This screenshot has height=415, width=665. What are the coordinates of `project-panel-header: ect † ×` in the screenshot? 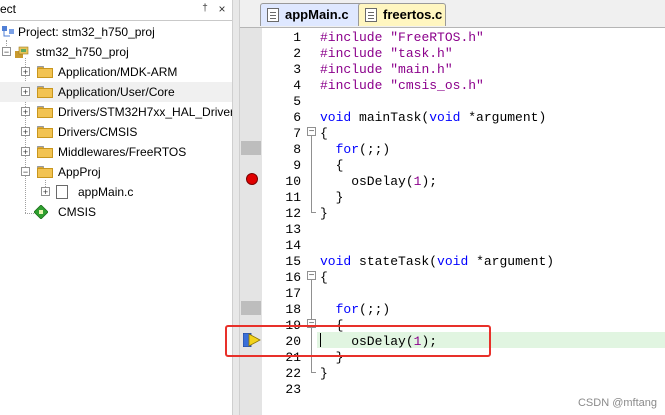 It's located at (116, 10).